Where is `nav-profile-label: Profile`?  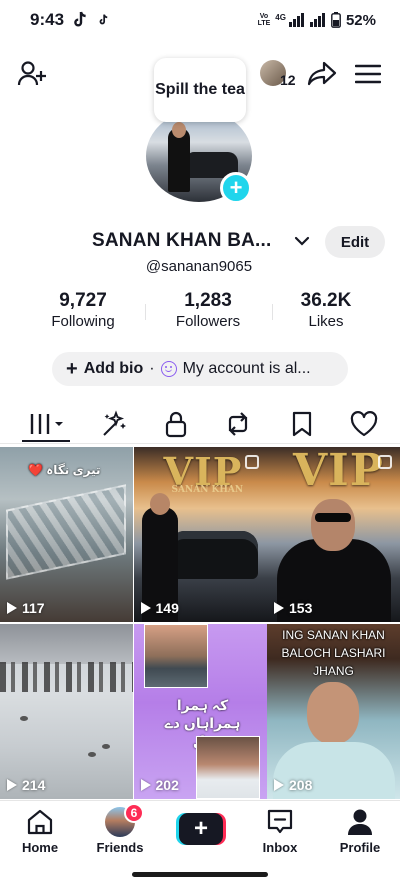 nav-profile-label: Profile is located at coordinates (360, 847).